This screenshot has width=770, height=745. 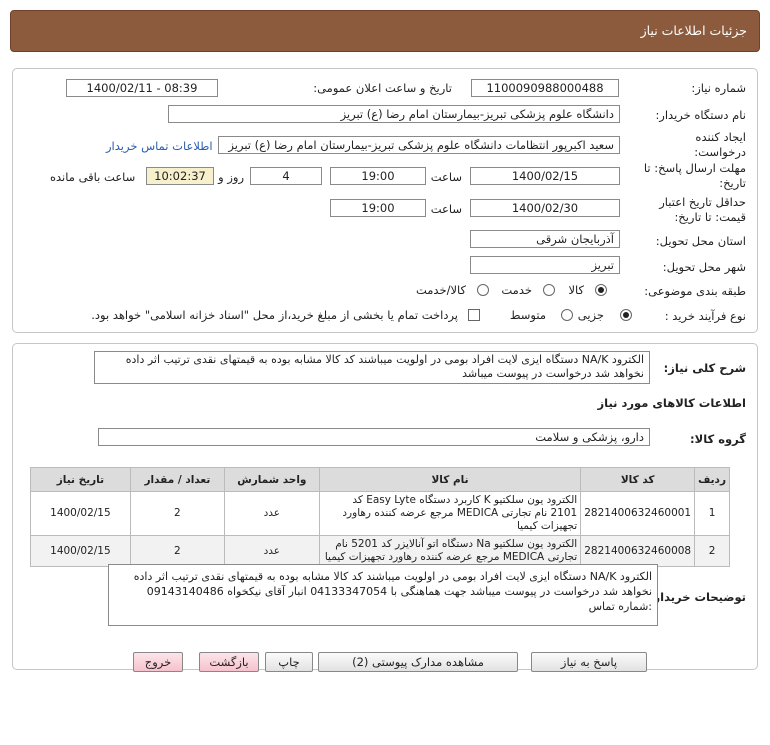 What do you see at coordinates (638, 551) in the screenshot?
I see `row-code: 2821400632460008` at bounding box center [638, 551].